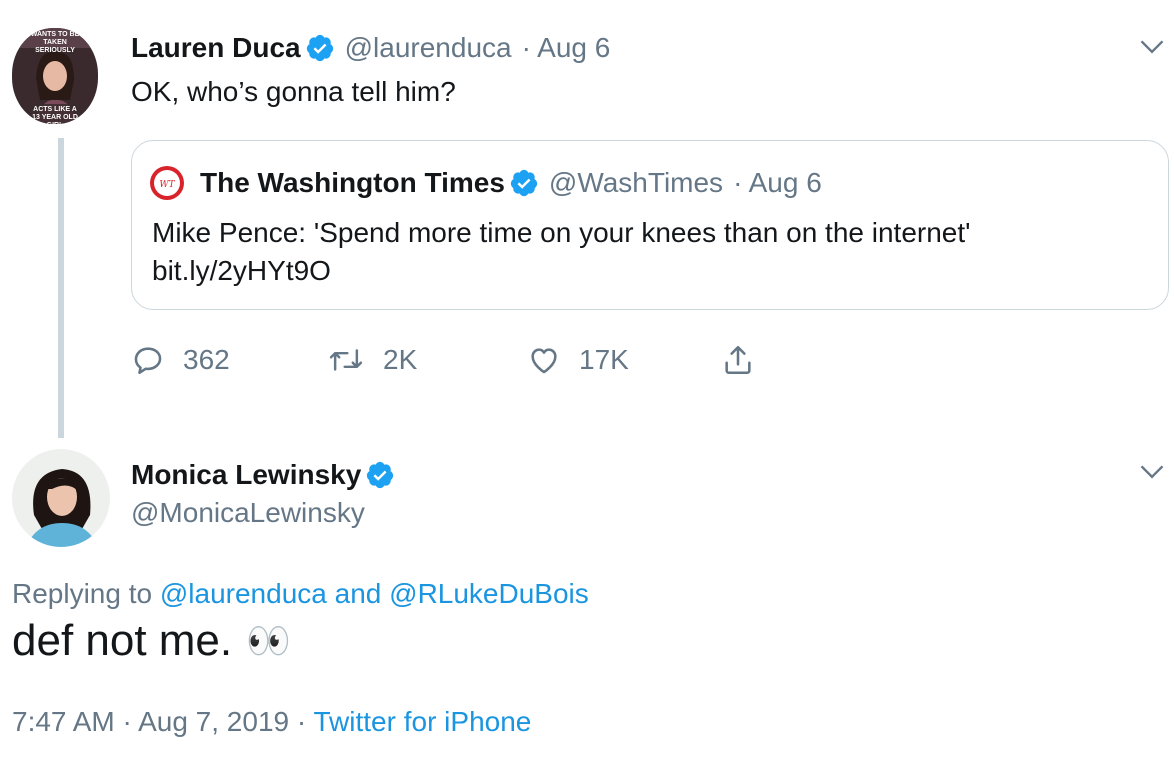 Image resolution: width=1174 pixels, height=759 pixels. What do you see at coordinates (63, 721) in the screenshot?
I see `tweet-time: 7:47 AM` at bounding box center [63, 721].